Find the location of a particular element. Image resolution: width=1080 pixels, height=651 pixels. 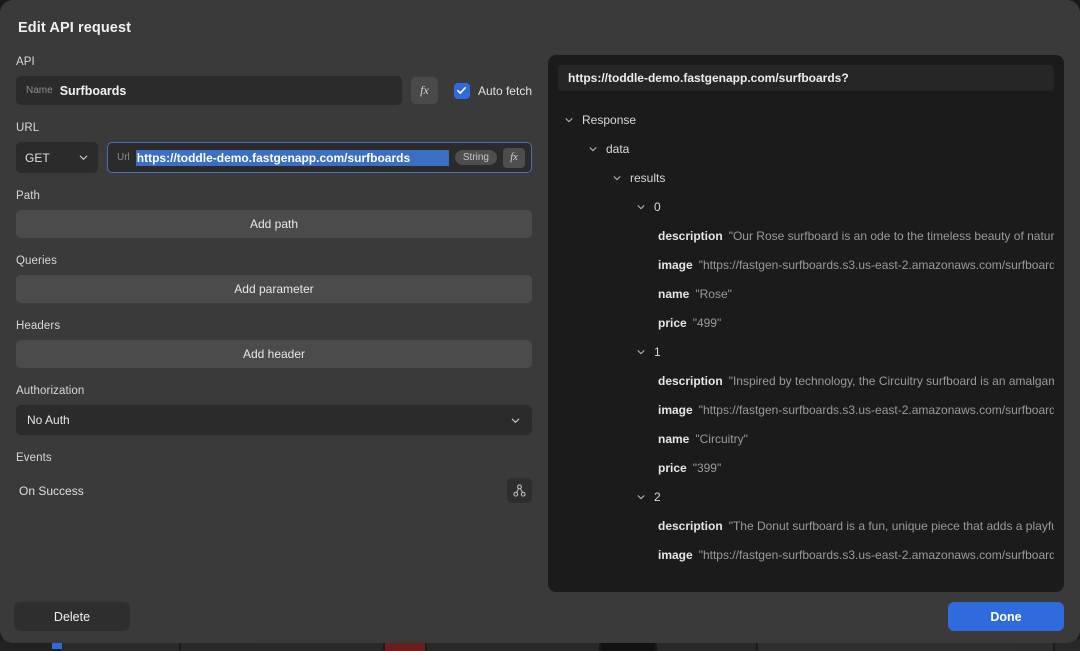

url-section-label: URL is located at coordinates (28, 128).